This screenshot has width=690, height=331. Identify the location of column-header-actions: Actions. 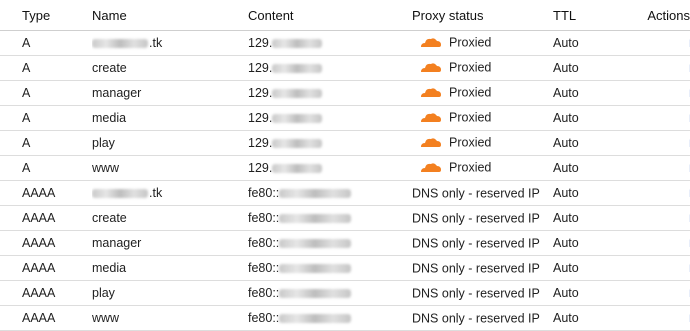
(650, 15).